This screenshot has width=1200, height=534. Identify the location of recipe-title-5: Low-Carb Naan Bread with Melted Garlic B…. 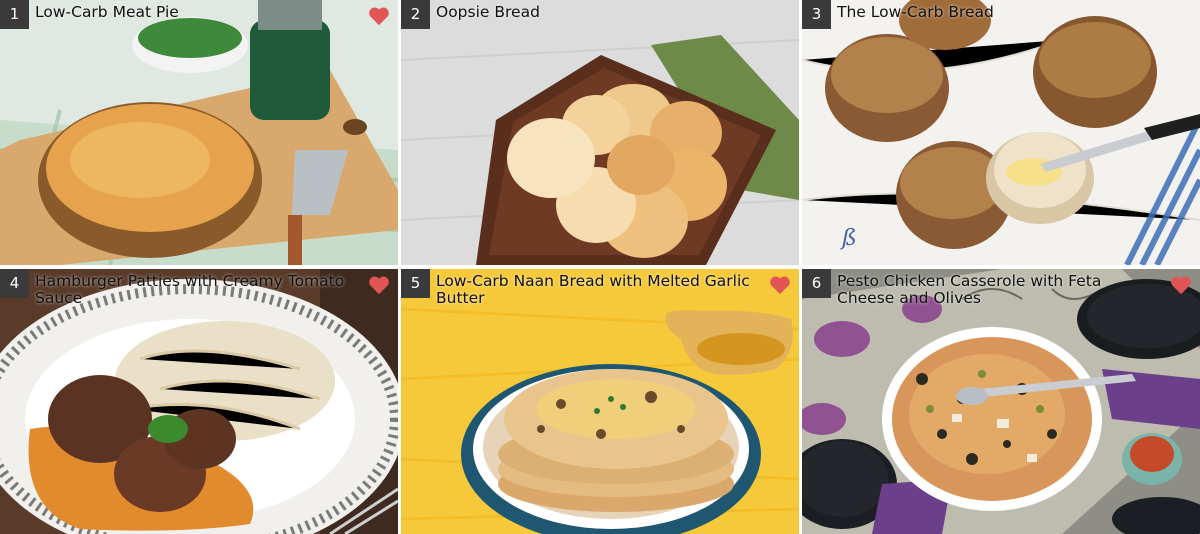
(596, 290).